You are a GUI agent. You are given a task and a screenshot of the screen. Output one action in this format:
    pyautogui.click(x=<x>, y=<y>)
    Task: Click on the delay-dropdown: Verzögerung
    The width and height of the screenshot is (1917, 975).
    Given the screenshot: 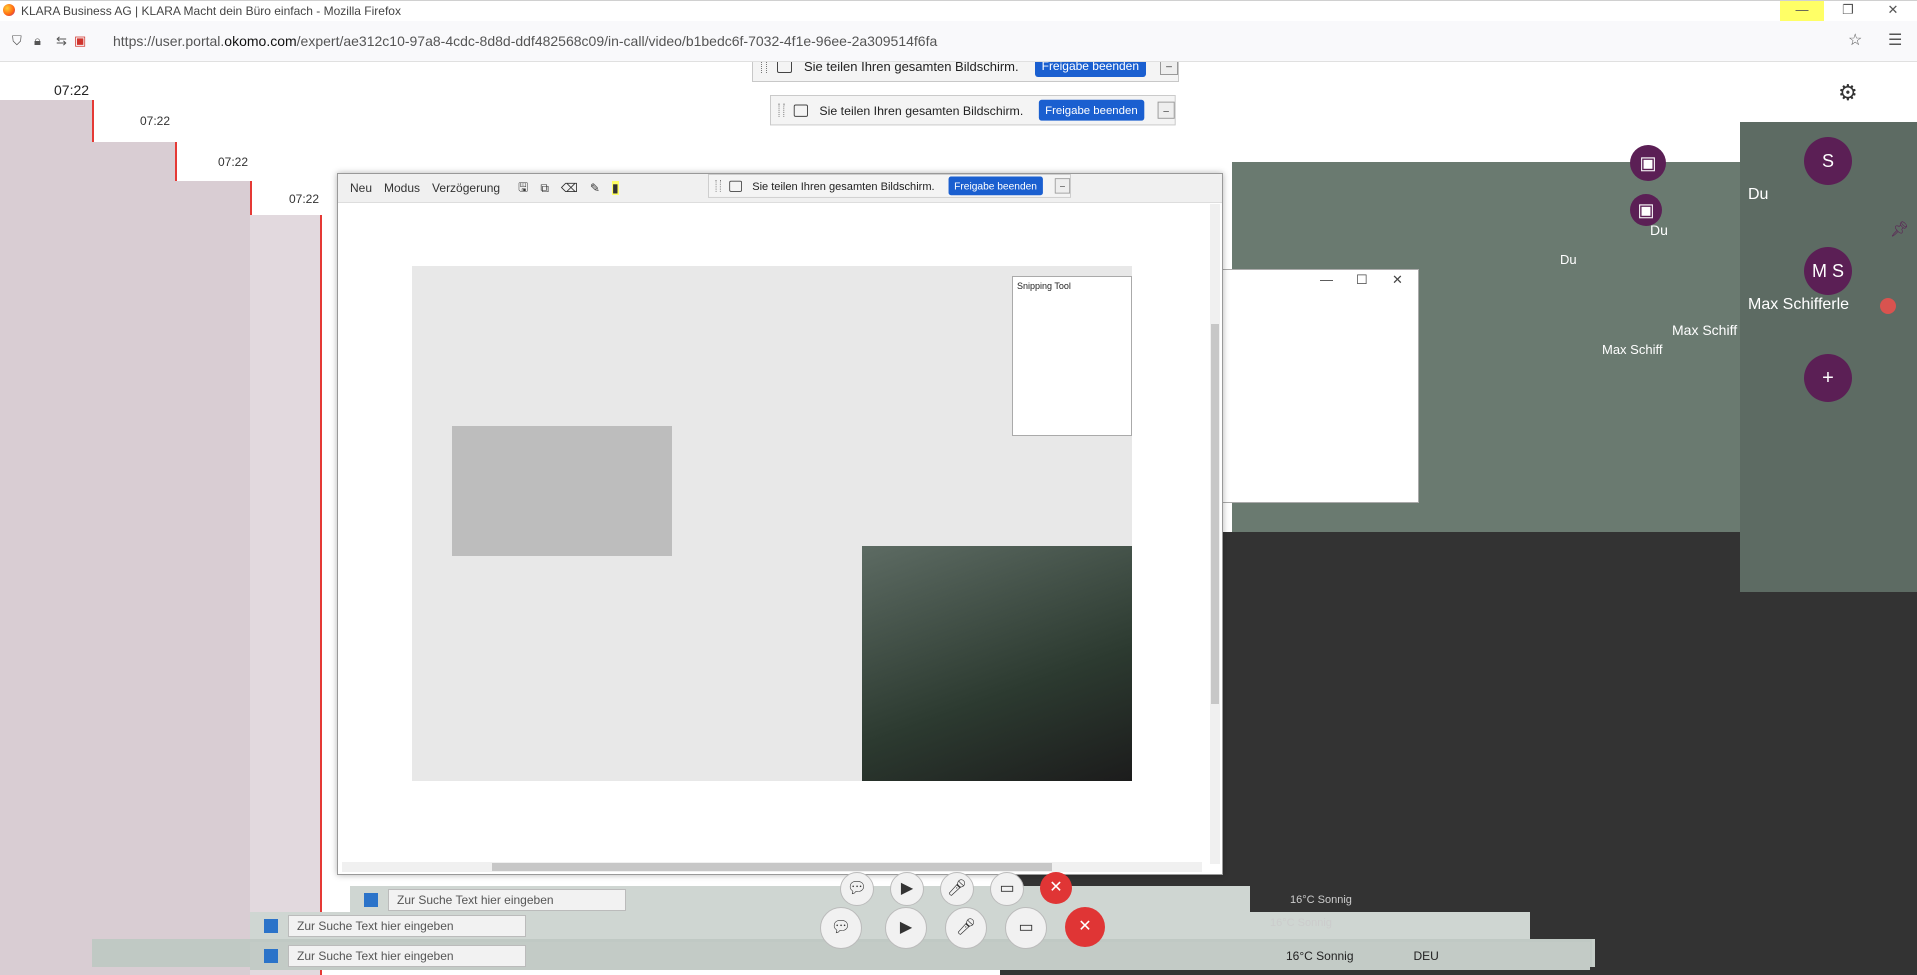 What is the action you would take?
    pyautogui.click(x=466, y=188)
    